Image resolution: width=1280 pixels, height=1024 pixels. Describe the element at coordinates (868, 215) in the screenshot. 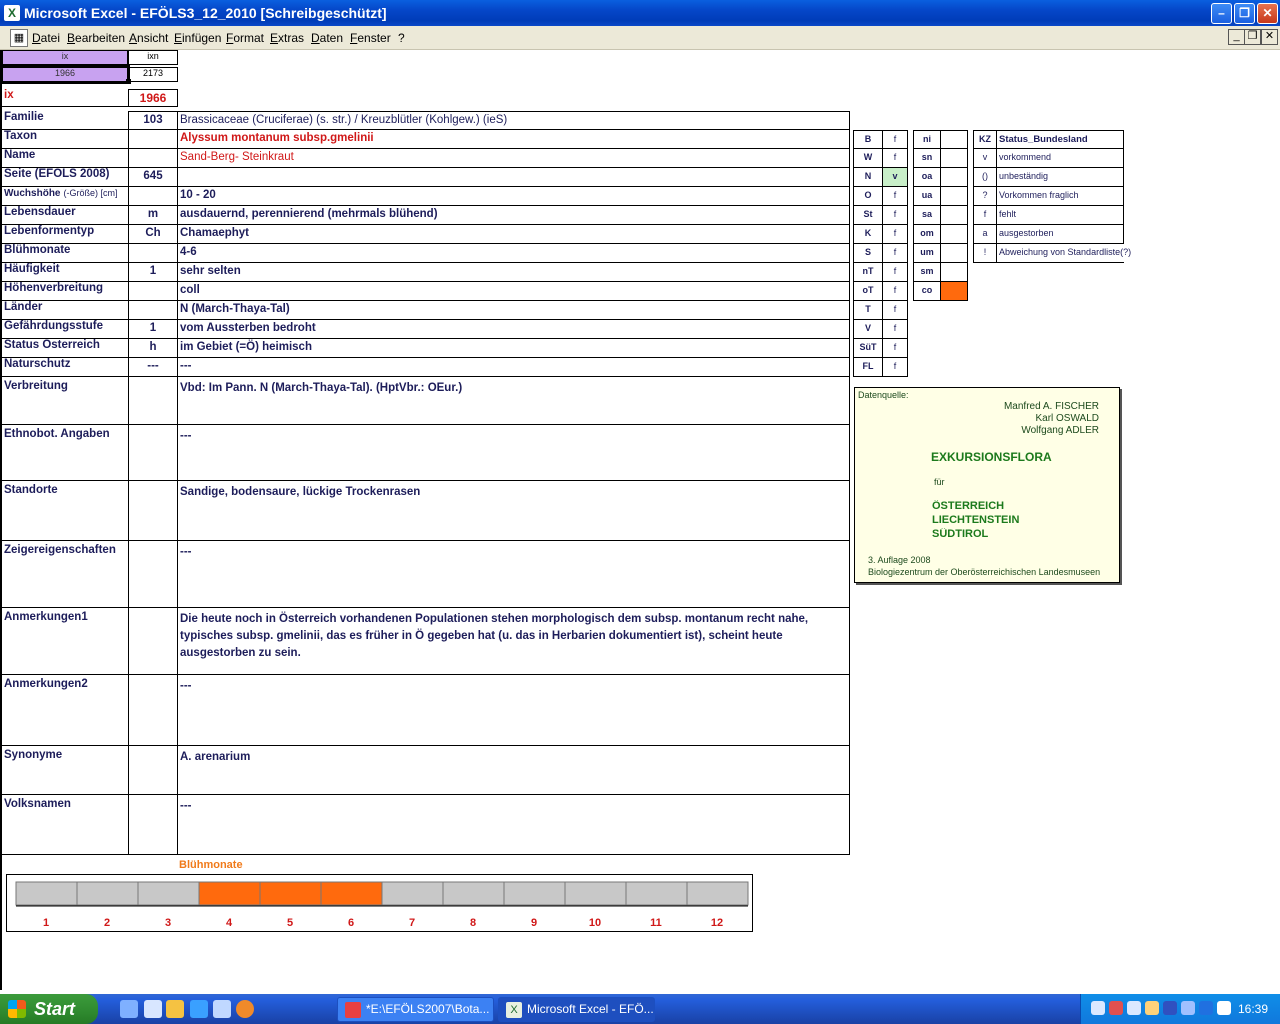

I see `bundesland-code: St` at that location.